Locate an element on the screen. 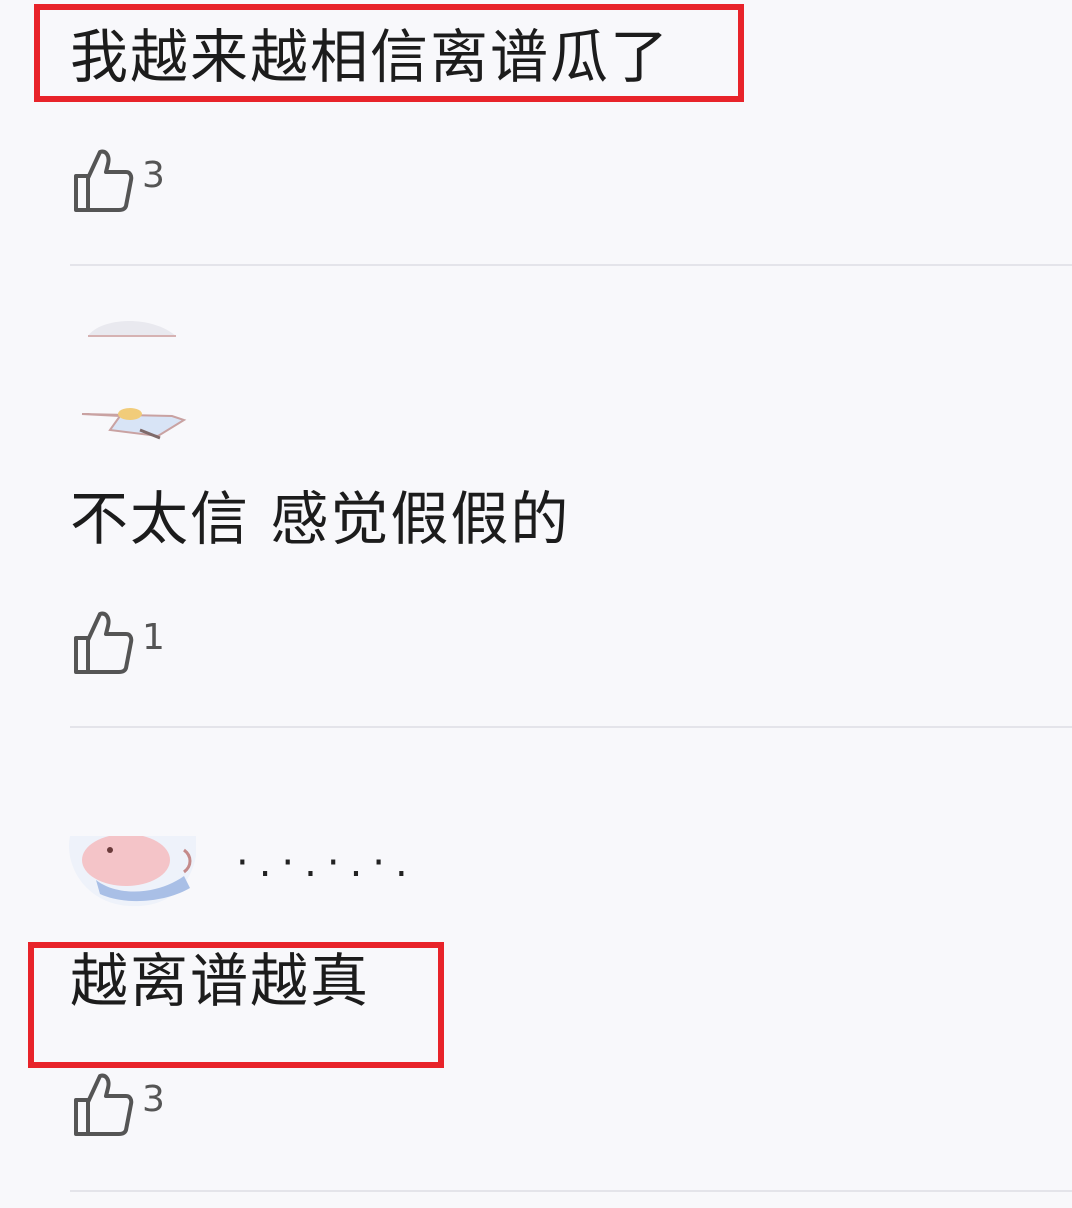 The width and height of the screenshot is (1072, 1208). like-count: 1 is located at coordinates (153, 637).